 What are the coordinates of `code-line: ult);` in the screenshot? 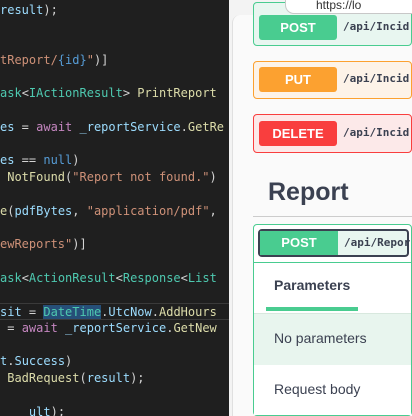 It's located at (32, 410).